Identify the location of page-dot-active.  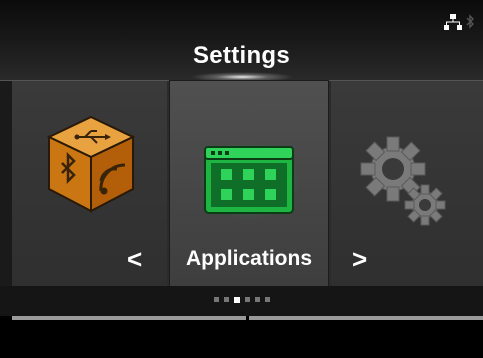
(236, 299).